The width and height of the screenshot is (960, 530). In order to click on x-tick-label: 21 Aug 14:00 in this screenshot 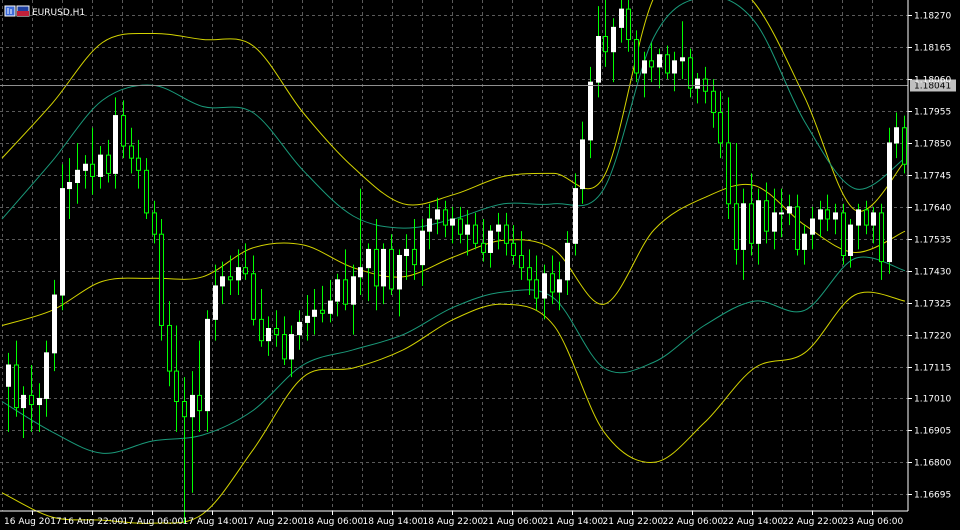, I will do `click(573, 522)`.